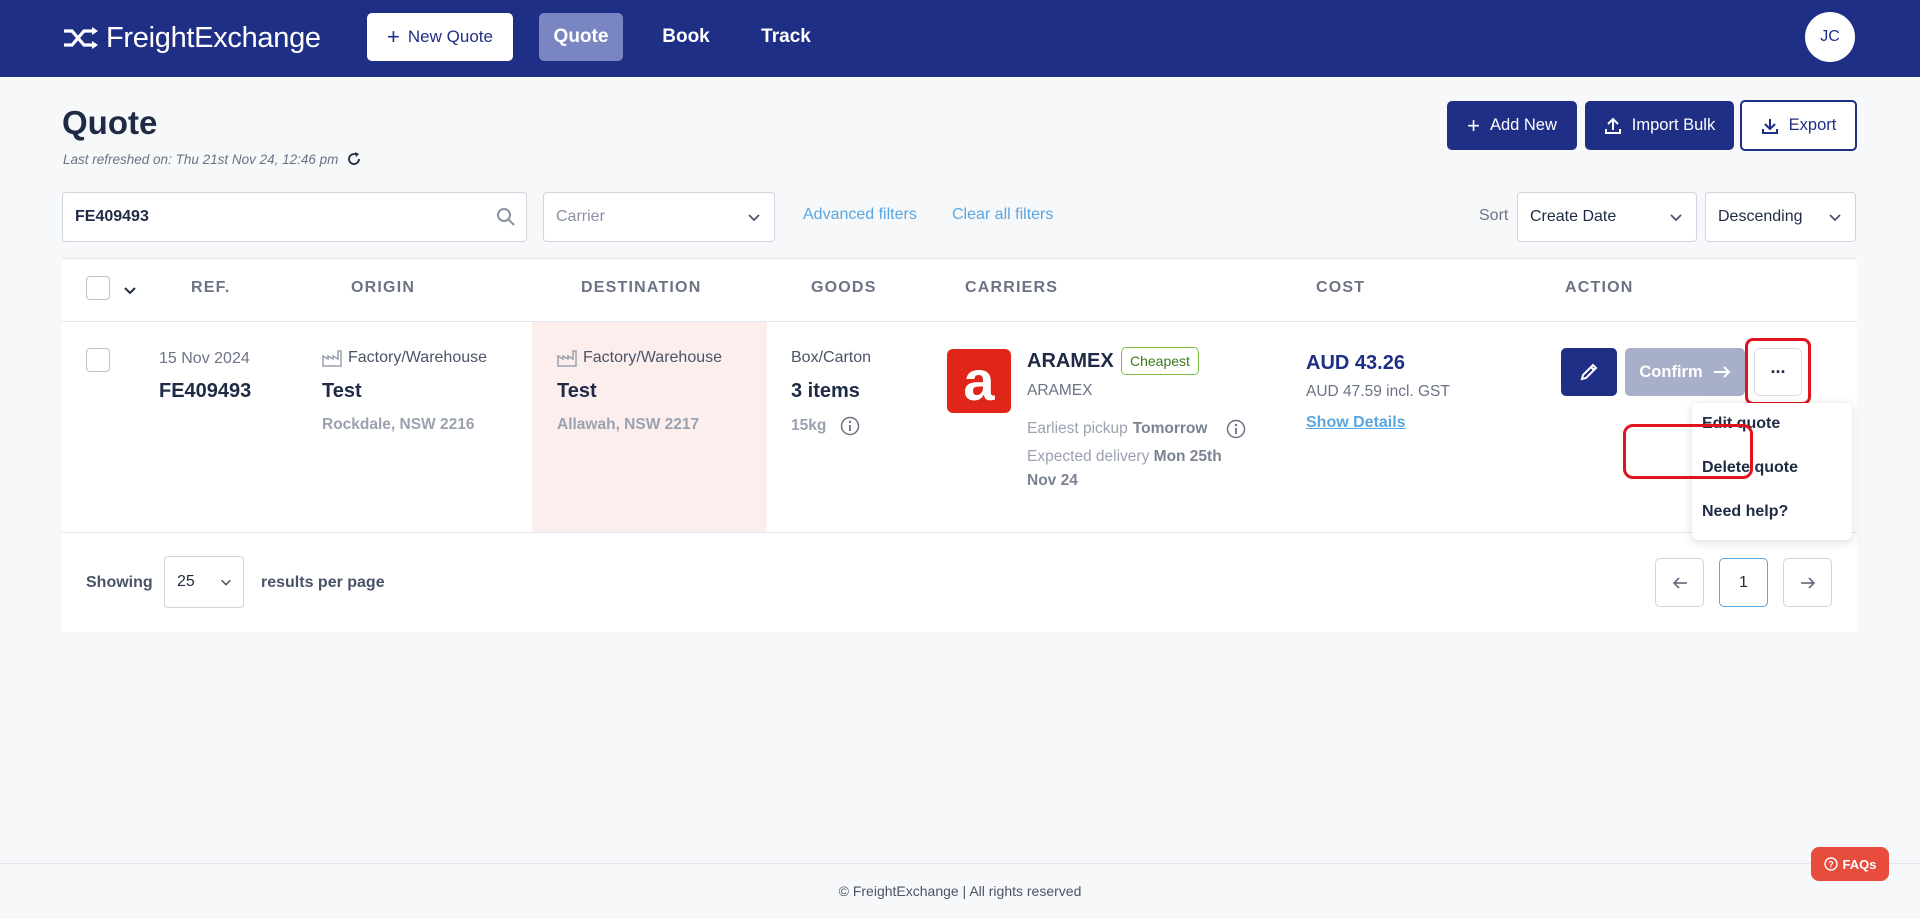  I want to click on col-carriers: CARRIERS, so click(1012, 287).